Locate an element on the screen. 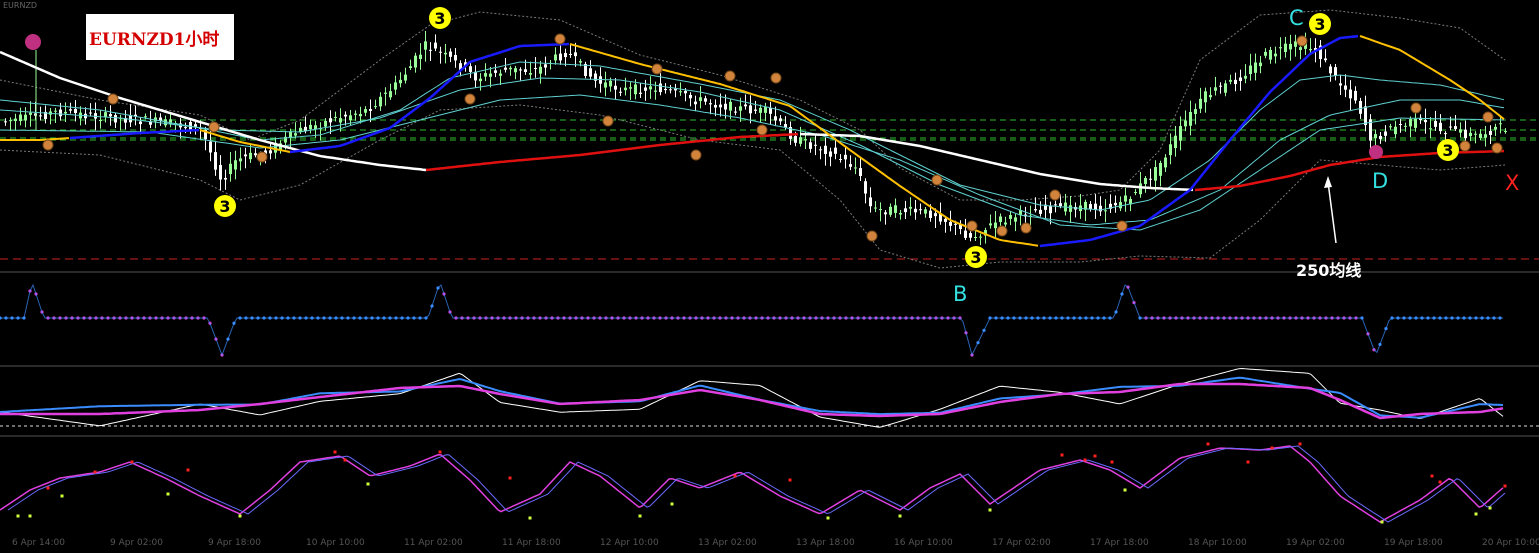  x-tick-label: 13 Apr 18:00 is located at coordinates (825, 543).